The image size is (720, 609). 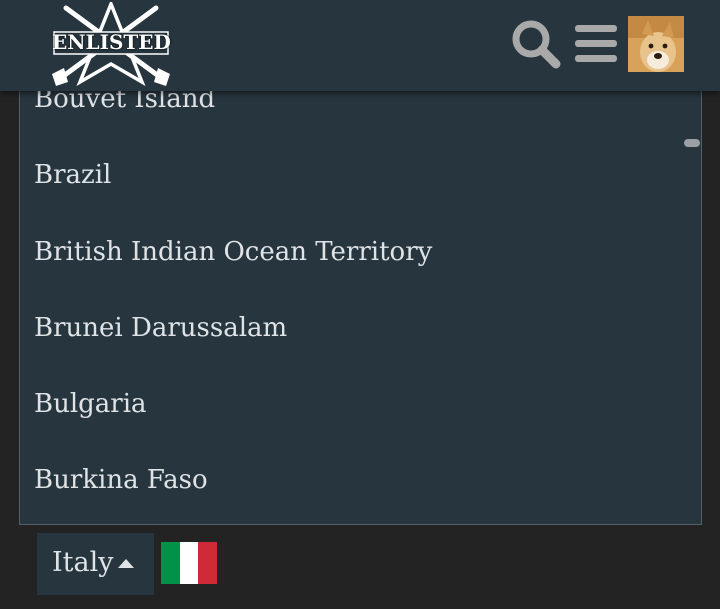 I want to click on site-header: ENLISTED, so click(x=360, y=45).